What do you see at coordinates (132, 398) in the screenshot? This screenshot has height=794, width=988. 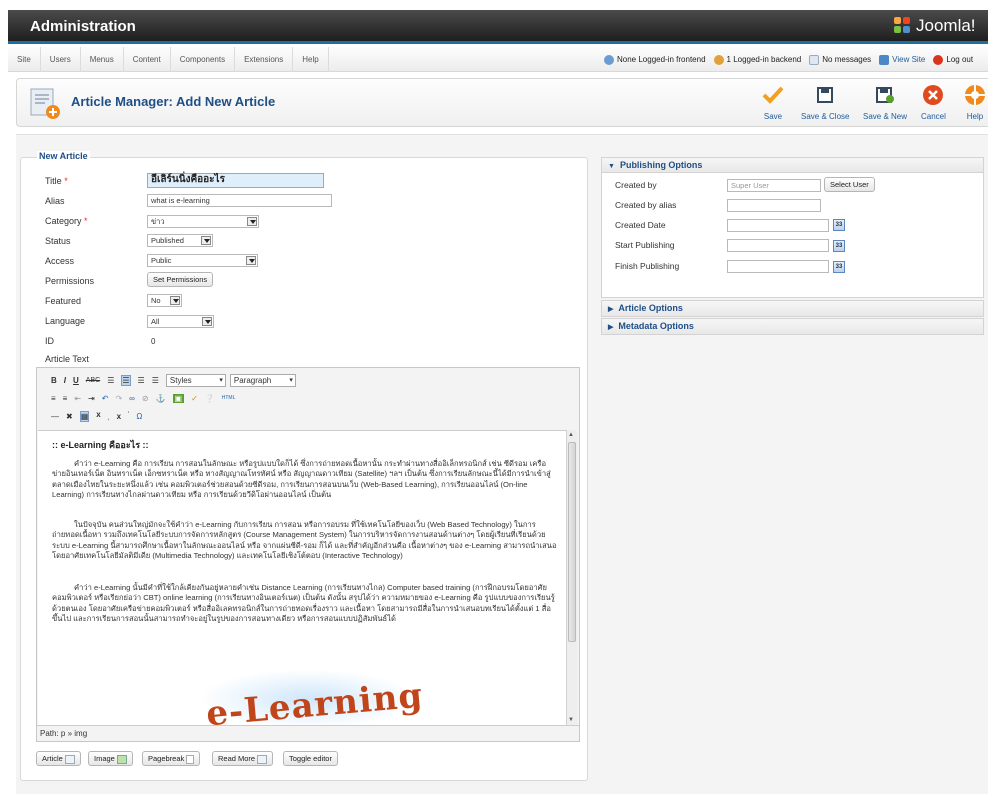 I see `link-icon: ∞` at bounding box center [132, 398].